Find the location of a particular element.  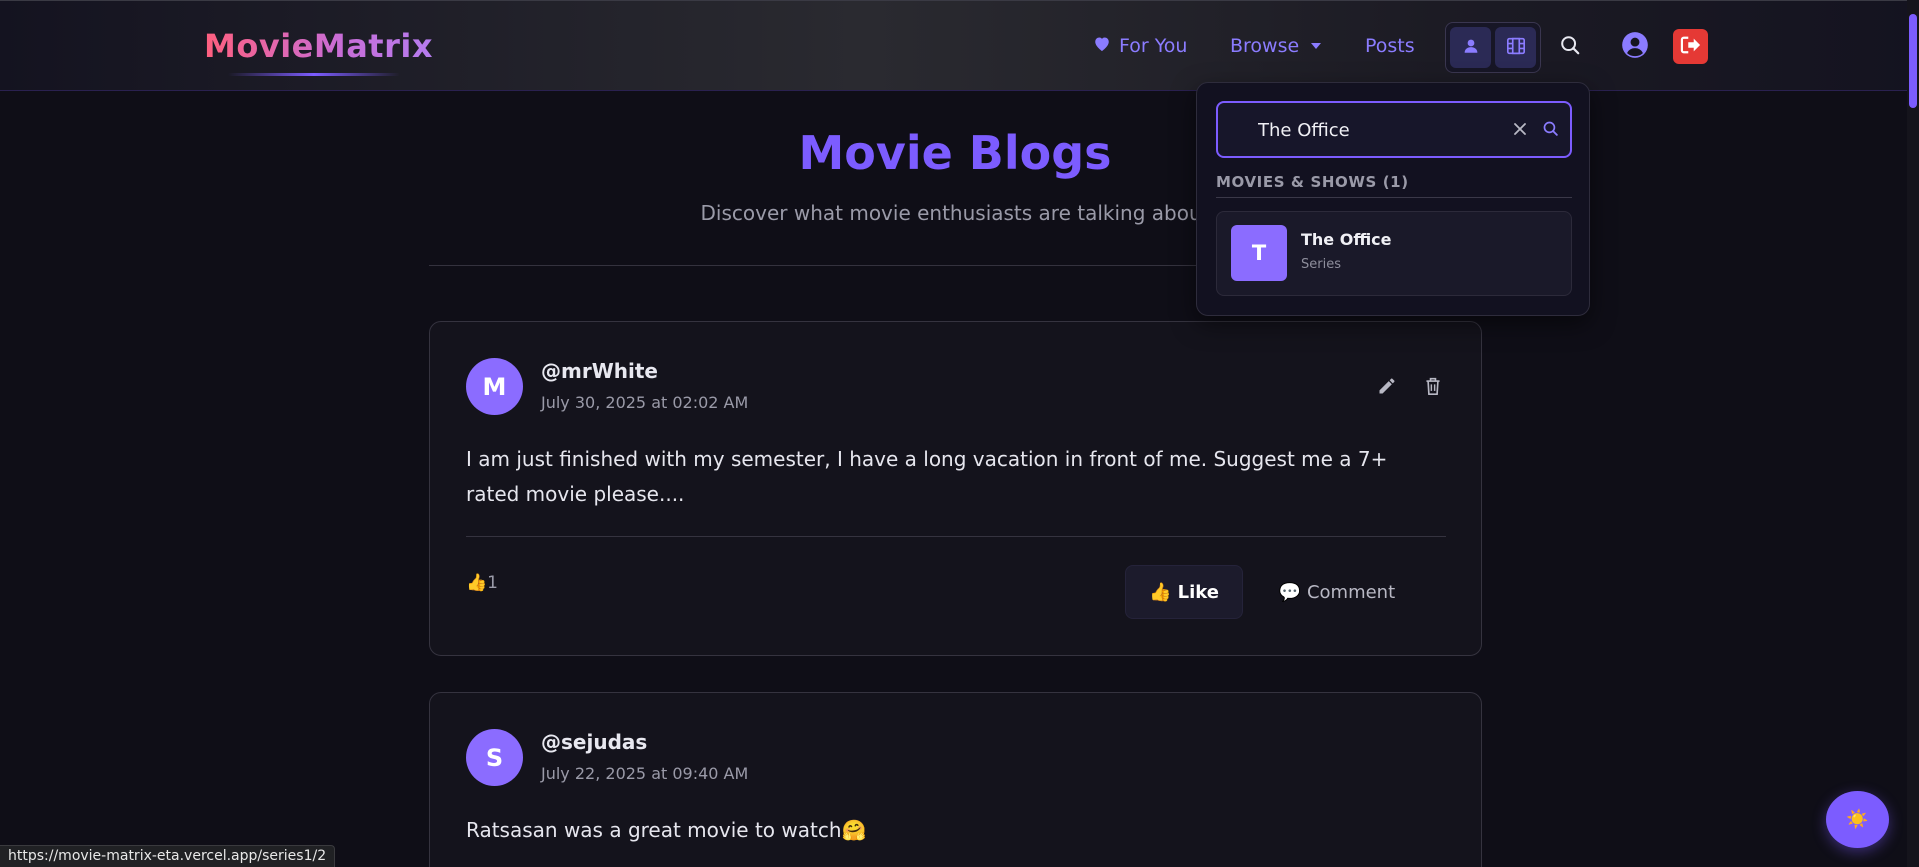

search-input is located at coordinates (1373, 130).